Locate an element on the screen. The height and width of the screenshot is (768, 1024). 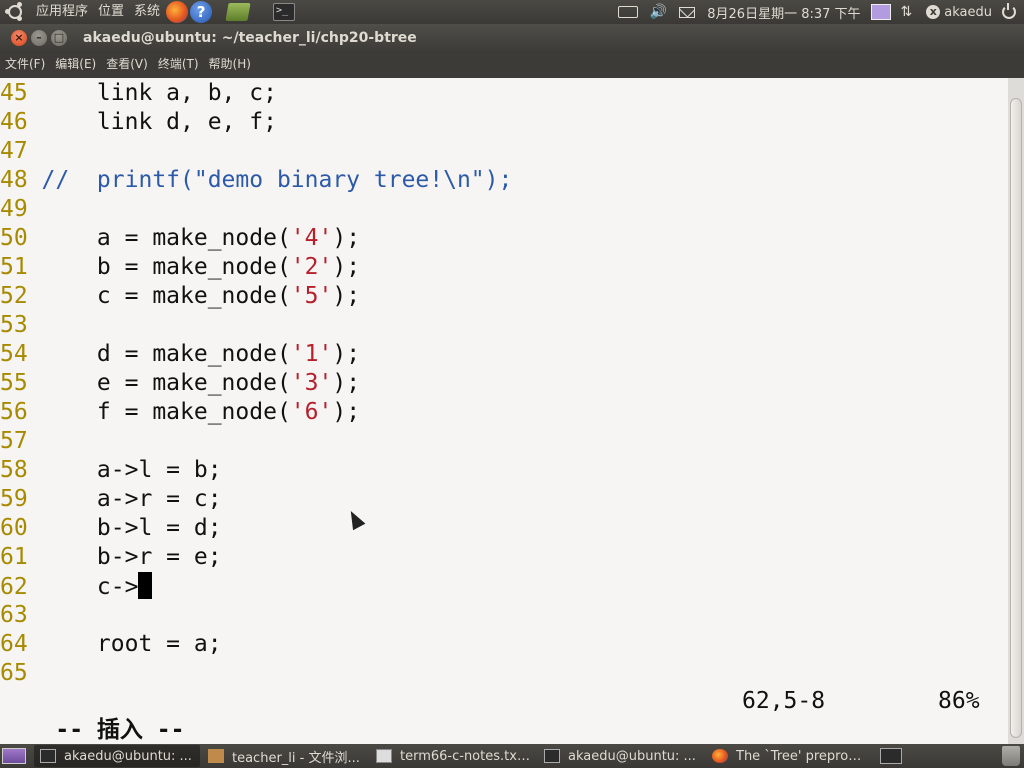
mail-icon is located at coordinates (687, 12).